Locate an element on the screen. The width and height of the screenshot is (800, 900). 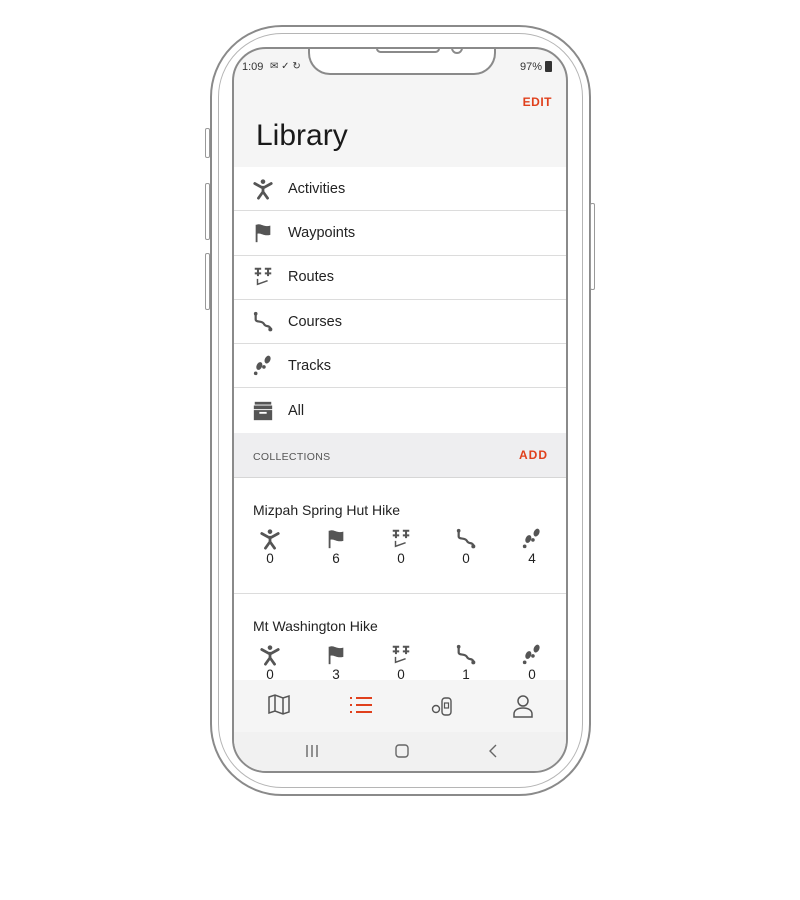
stat-courses: 1 is located at coordinates (466, 663).